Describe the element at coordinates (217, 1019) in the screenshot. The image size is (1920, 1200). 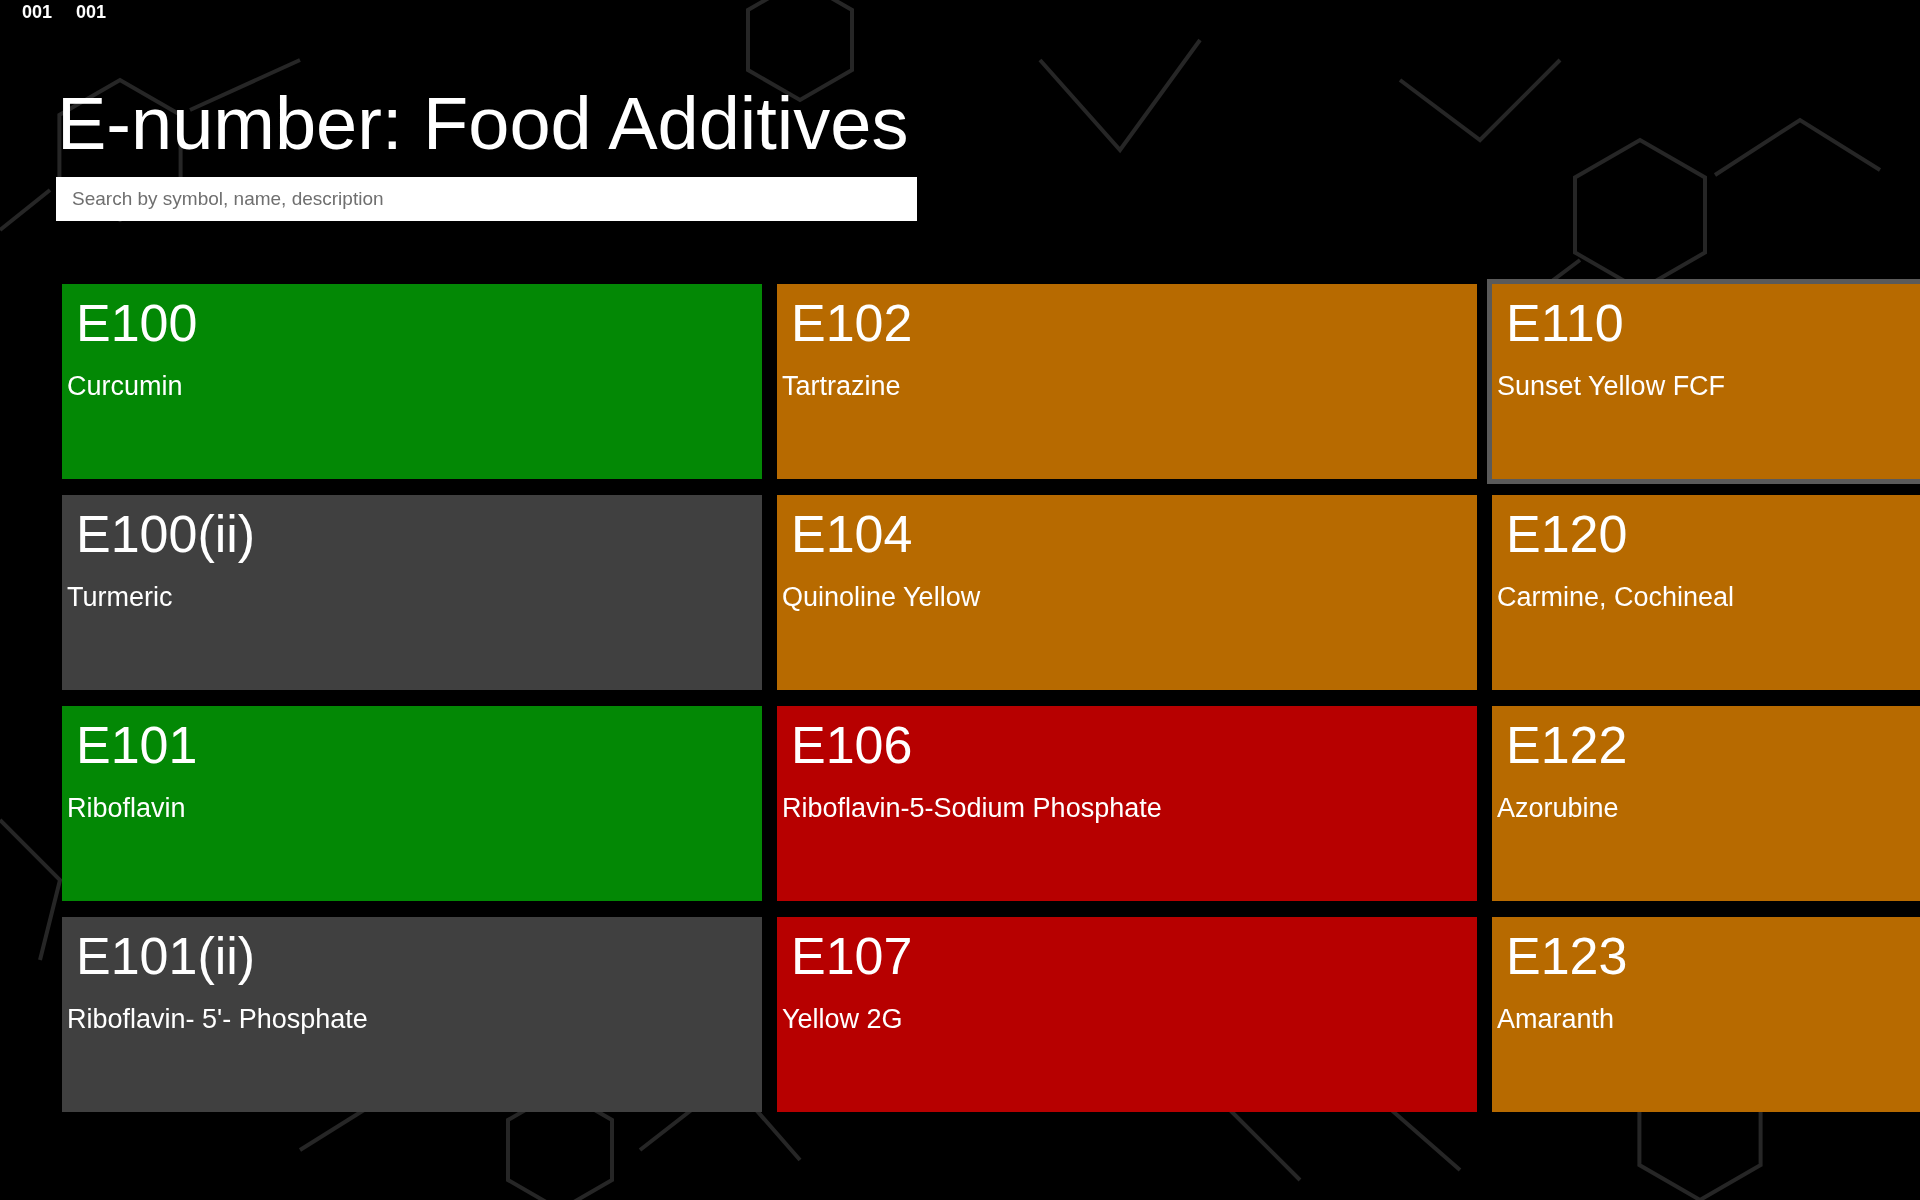
I see `additive-name: Riboflavin- 5'- Phosphate` at that location.